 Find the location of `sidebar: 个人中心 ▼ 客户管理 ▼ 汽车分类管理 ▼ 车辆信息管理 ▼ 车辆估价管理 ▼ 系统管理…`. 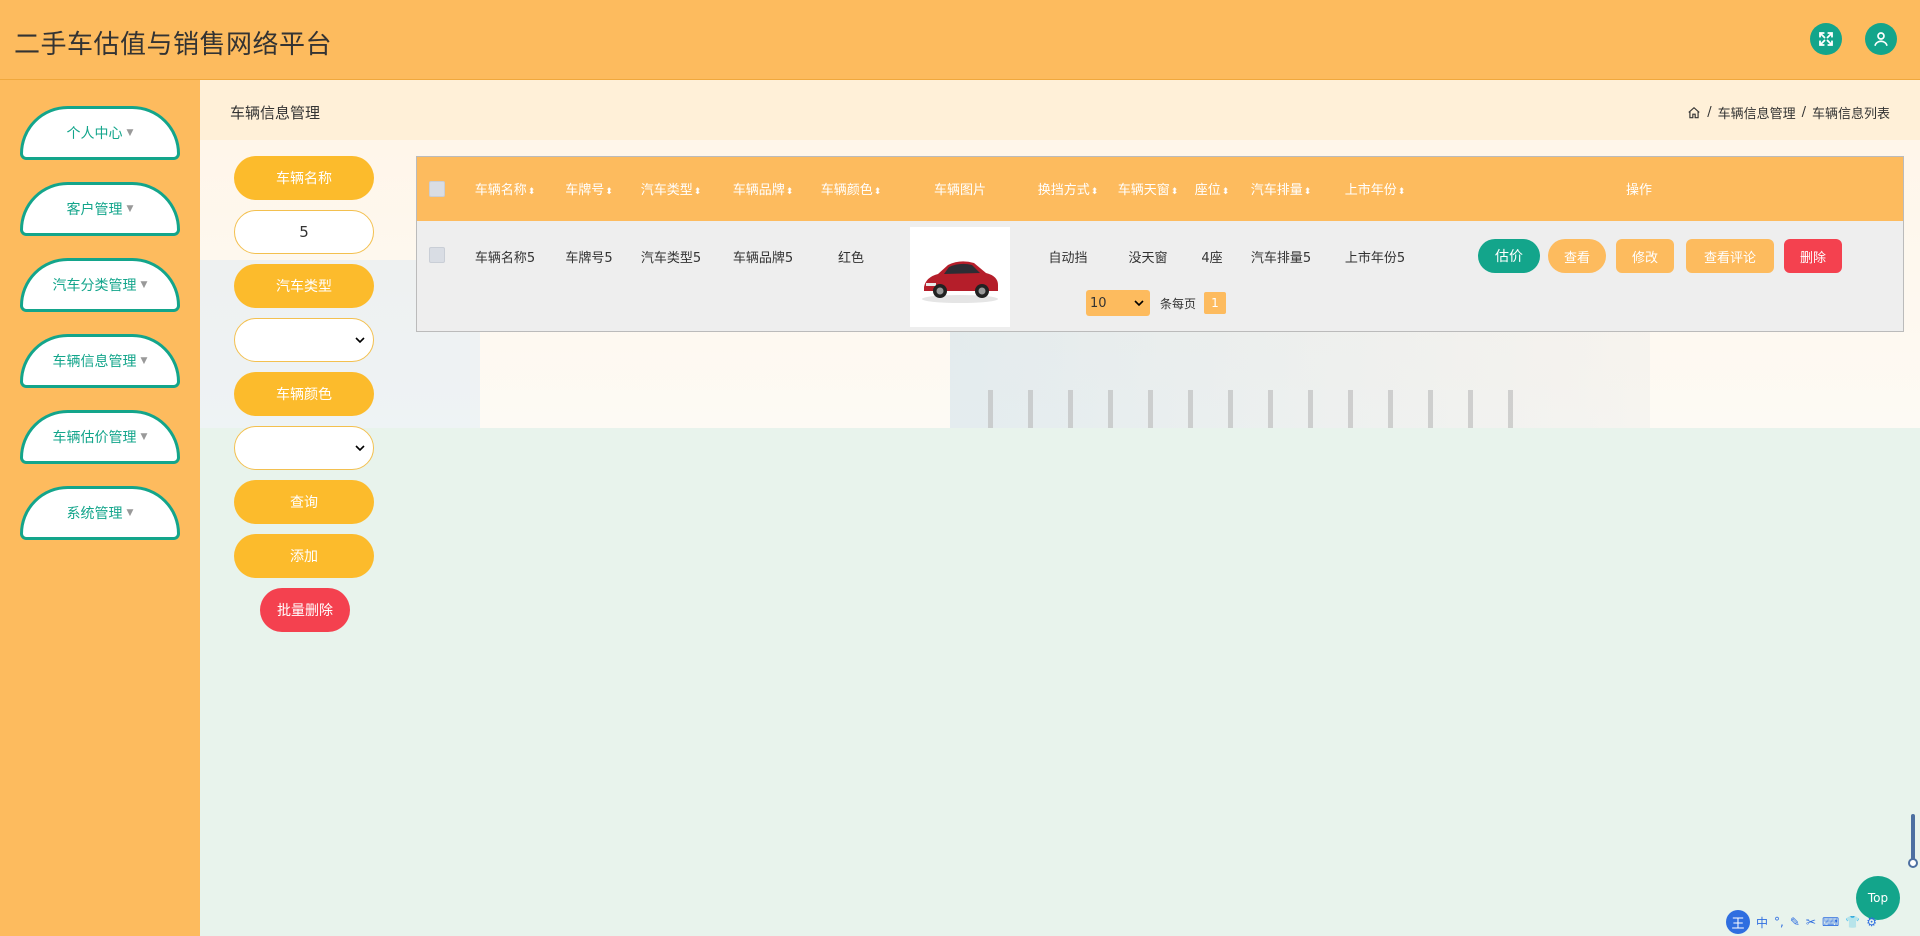

sidebar: 个人中心 ▼ 客户管理 ▼ 汽车分类管理 ▼ 车辆信息管理 ▼ 车辆估价管理 ▼ 系统管理… is located at coordinates (100, 508).